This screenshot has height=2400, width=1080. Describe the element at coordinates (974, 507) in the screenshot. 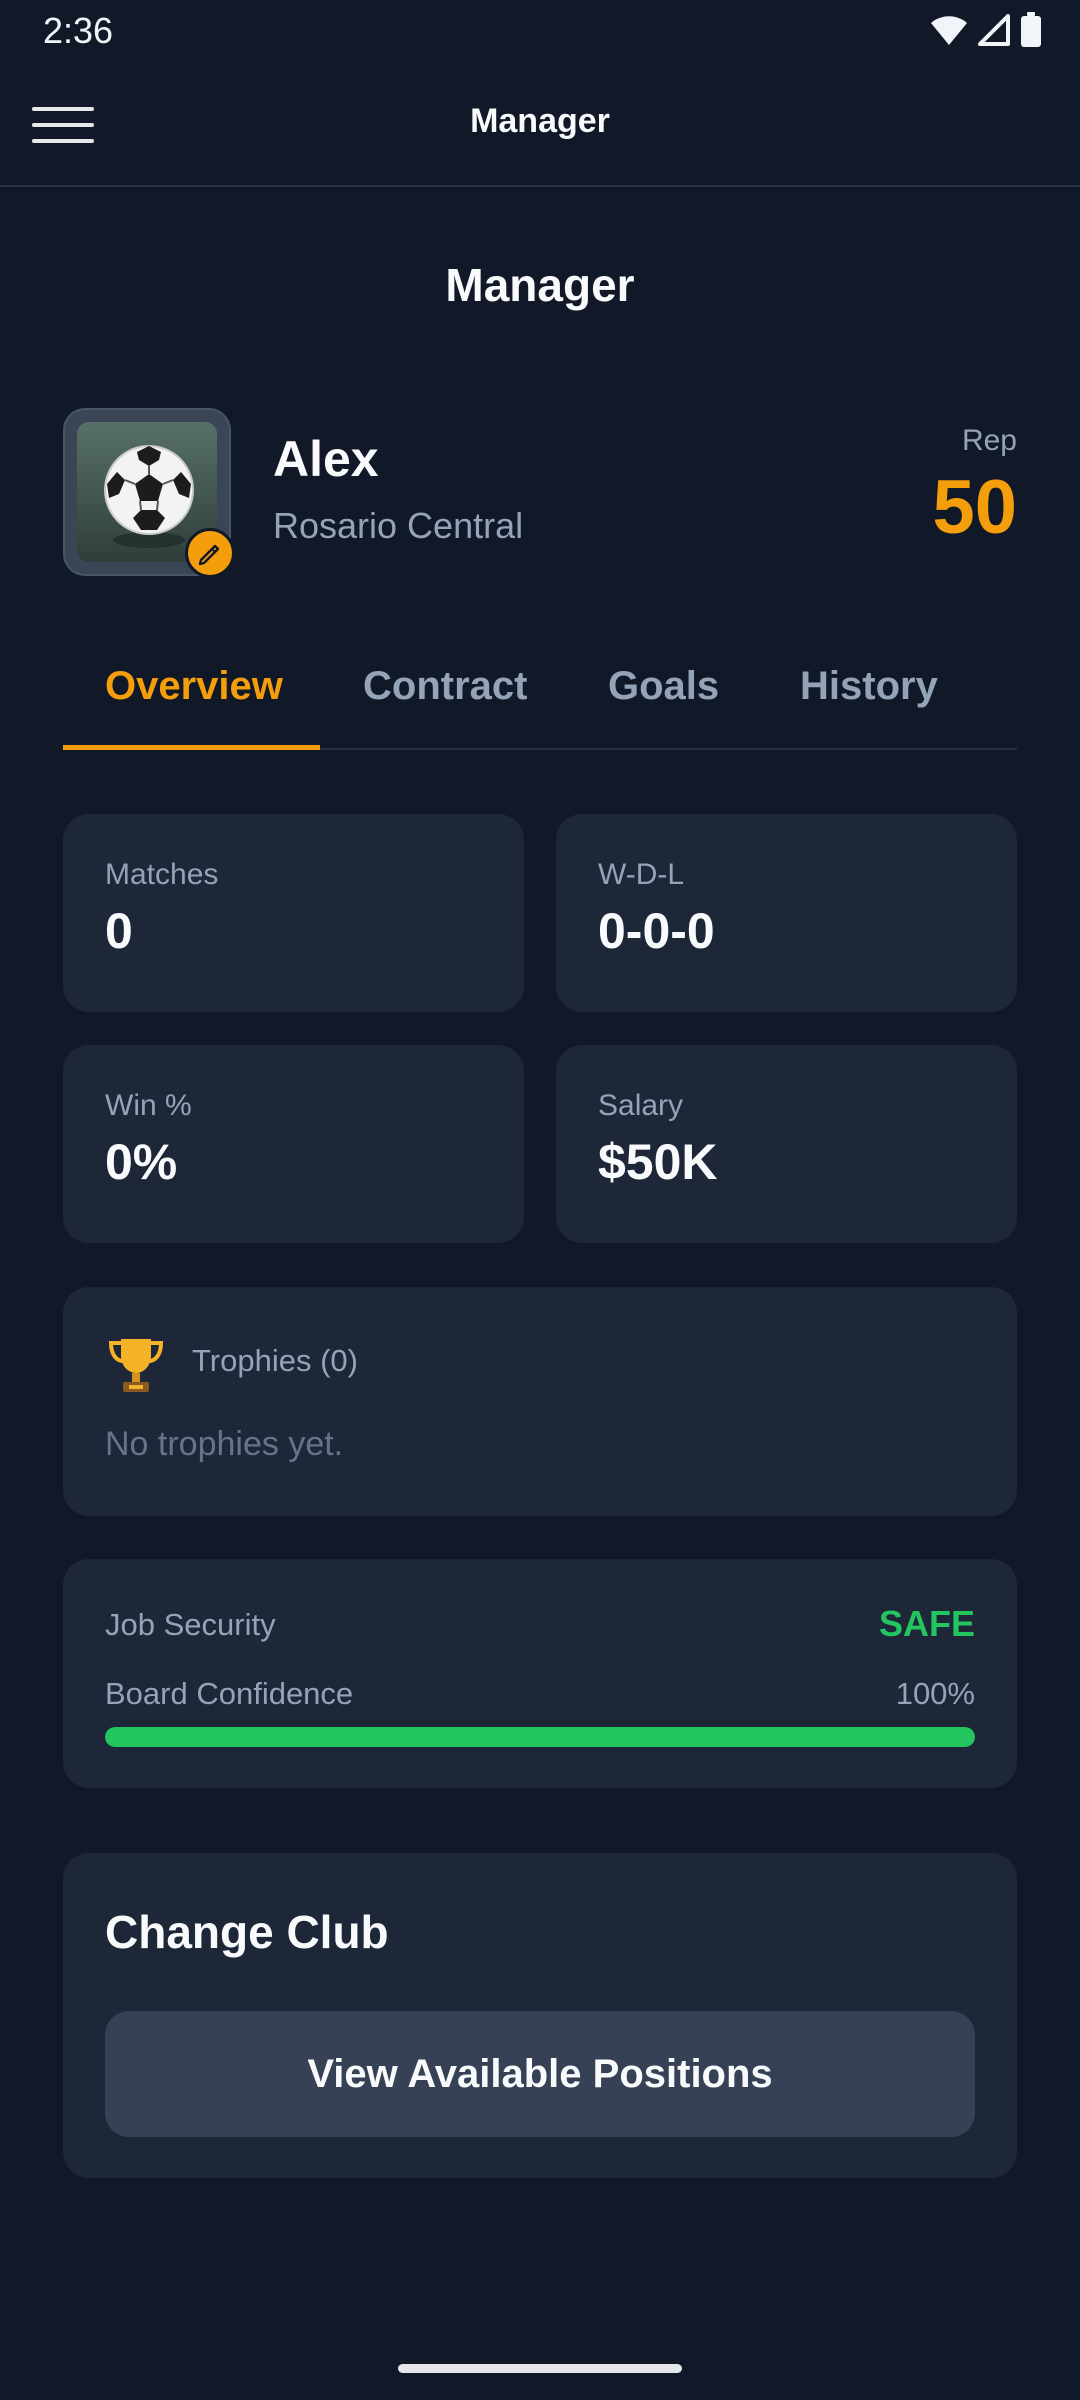

I see `reputation-value: 50` at that location.